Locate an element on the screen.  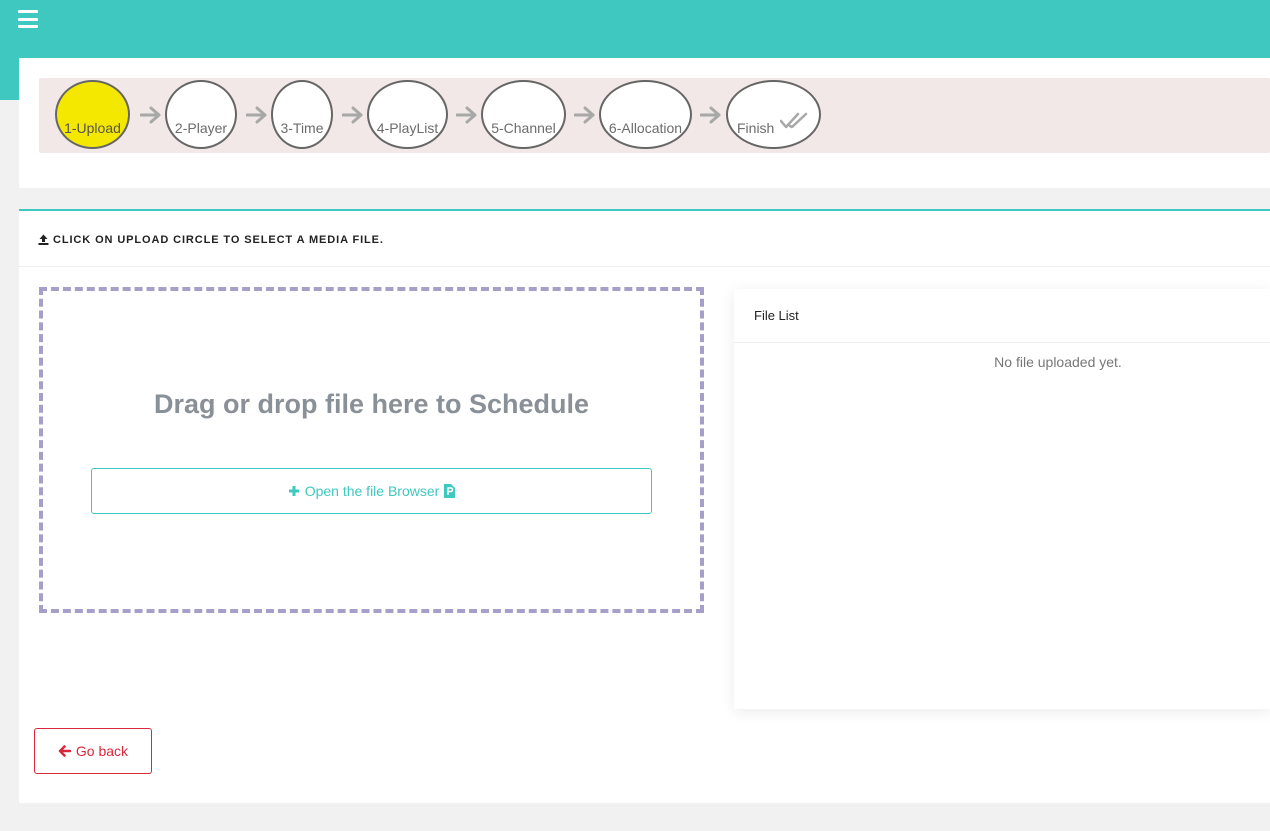
open-file-browser-button: Open the file Browser is located at coordinates (371, 491).